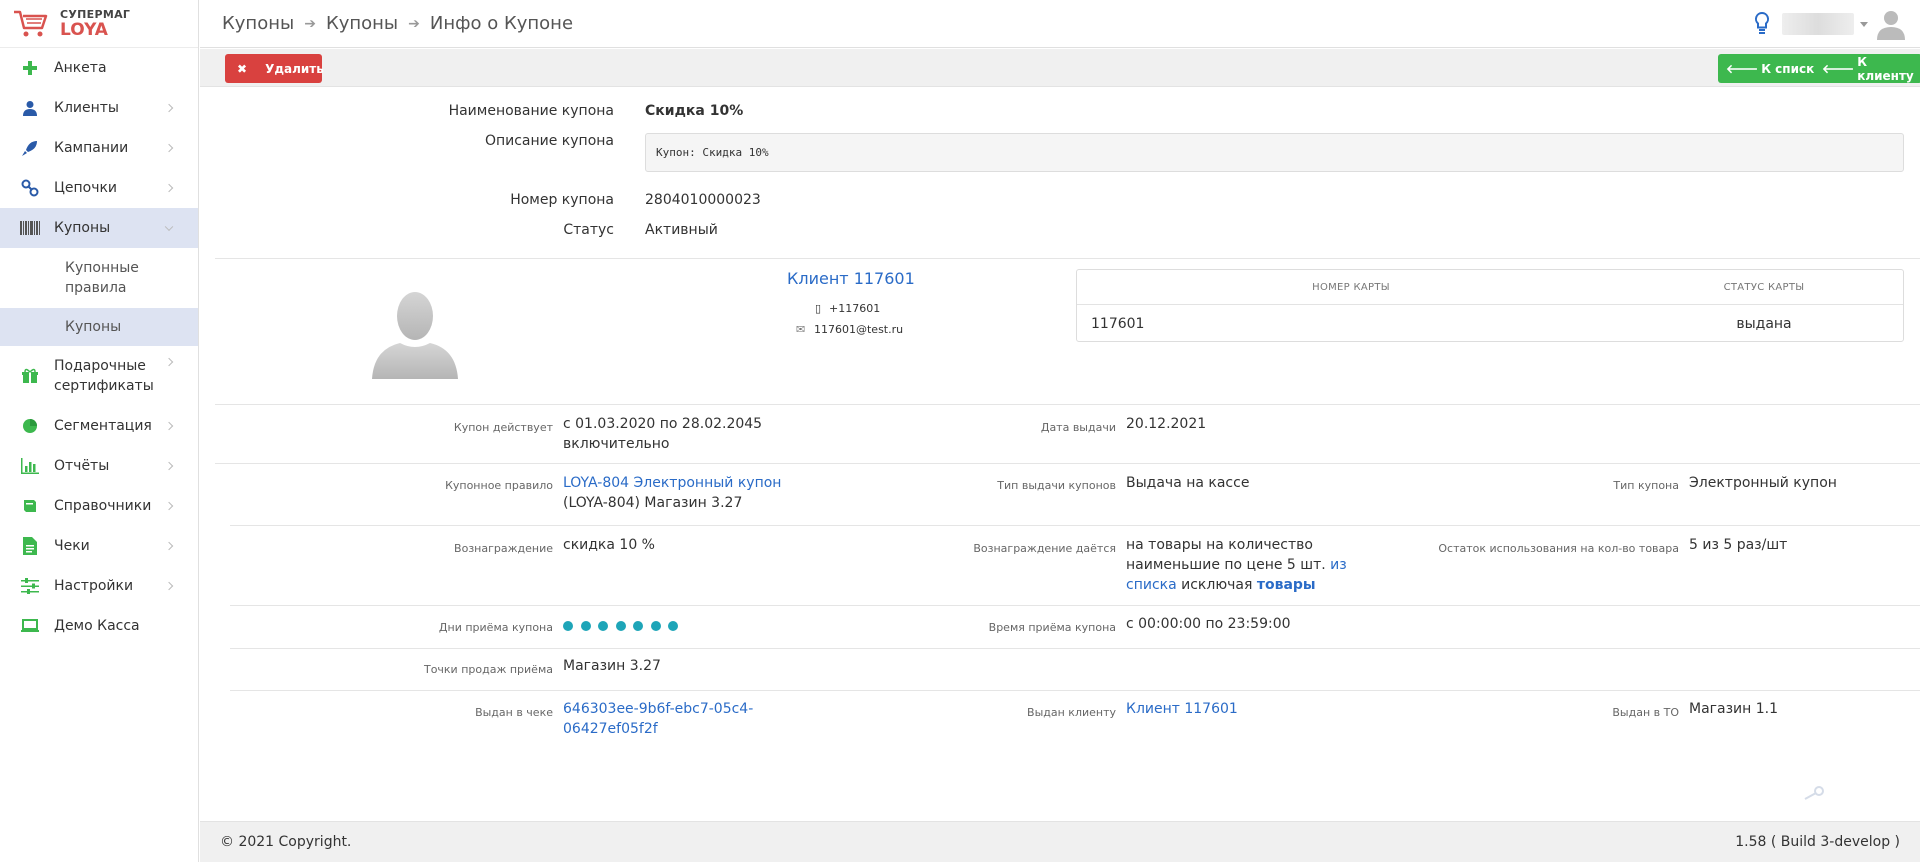  What do you see at coordinates (1864, 24) in the screenshot?
I see `caret-down-icon` at bounding box center [1864, 24].